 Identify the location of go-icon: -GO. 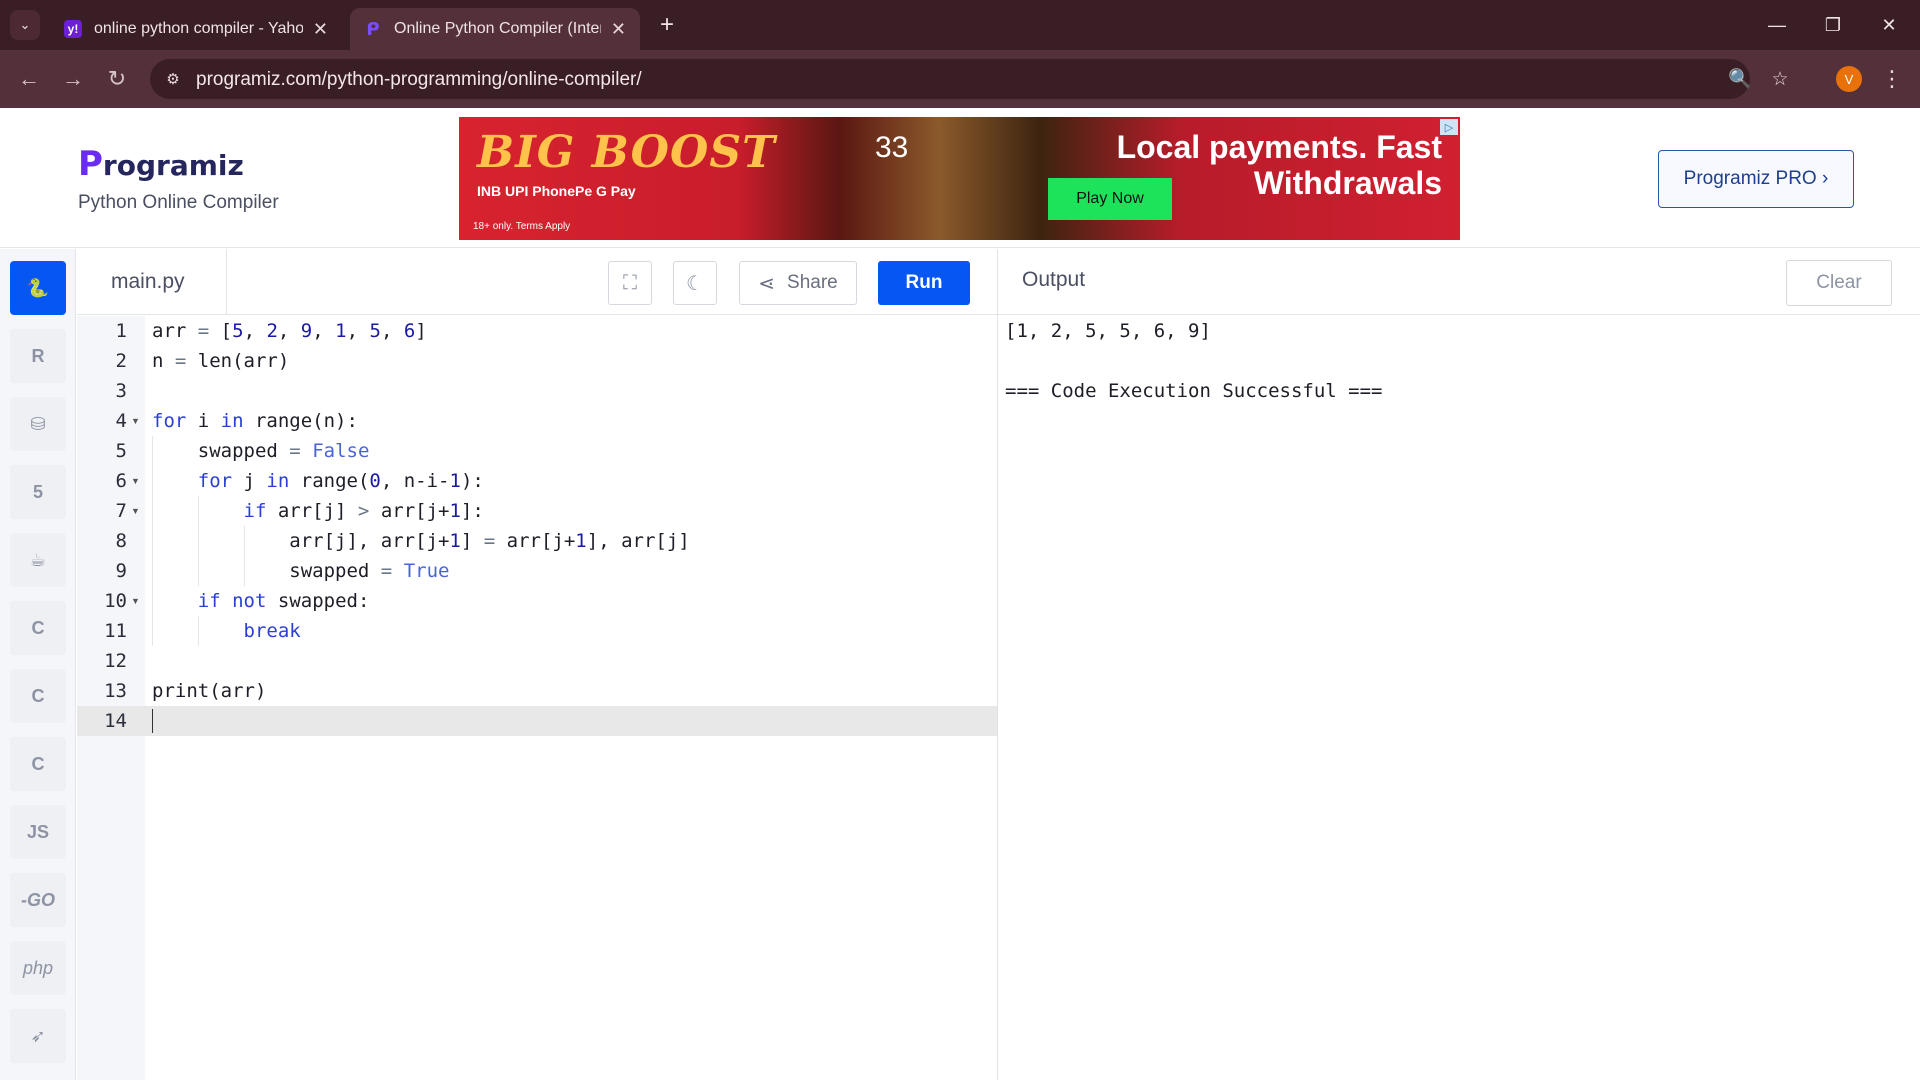
(38, 899).